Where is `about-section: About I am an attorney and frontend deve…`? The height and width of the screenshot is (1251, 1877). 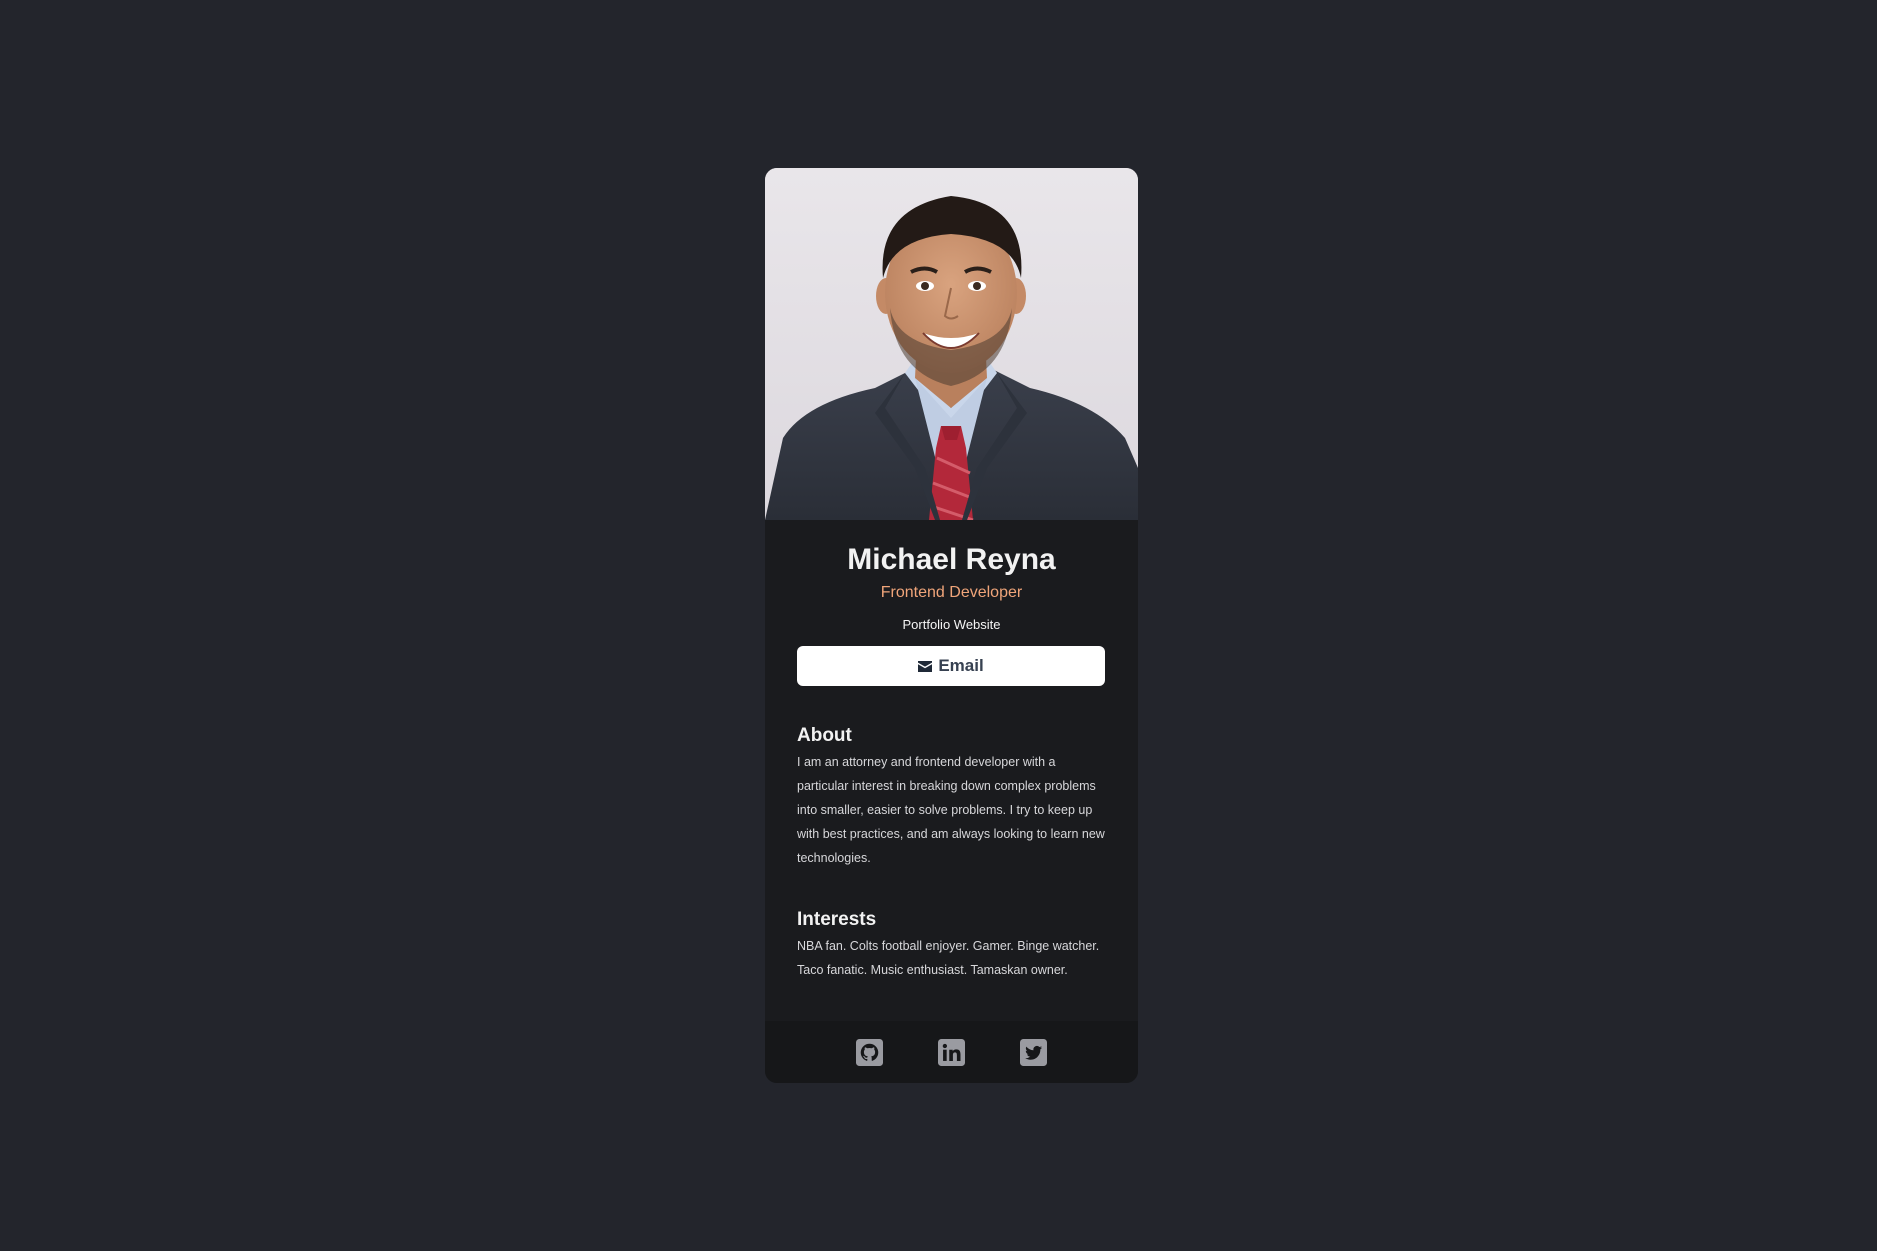 about-section: About I am an attorney and frontend deve… is located at coordinates (951, 797).